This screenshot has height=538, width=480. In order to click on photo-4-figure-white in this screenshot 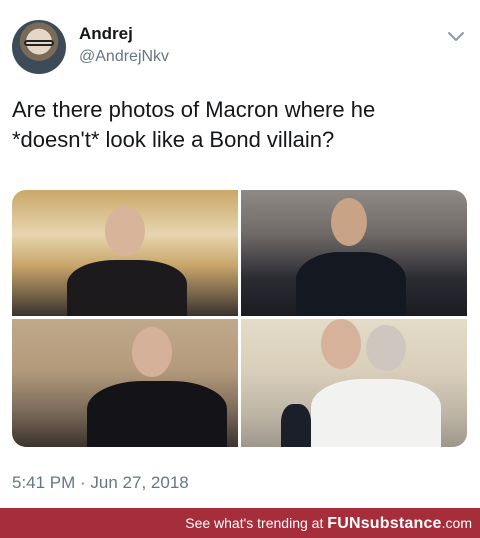, I will do `click(376, 413)`.